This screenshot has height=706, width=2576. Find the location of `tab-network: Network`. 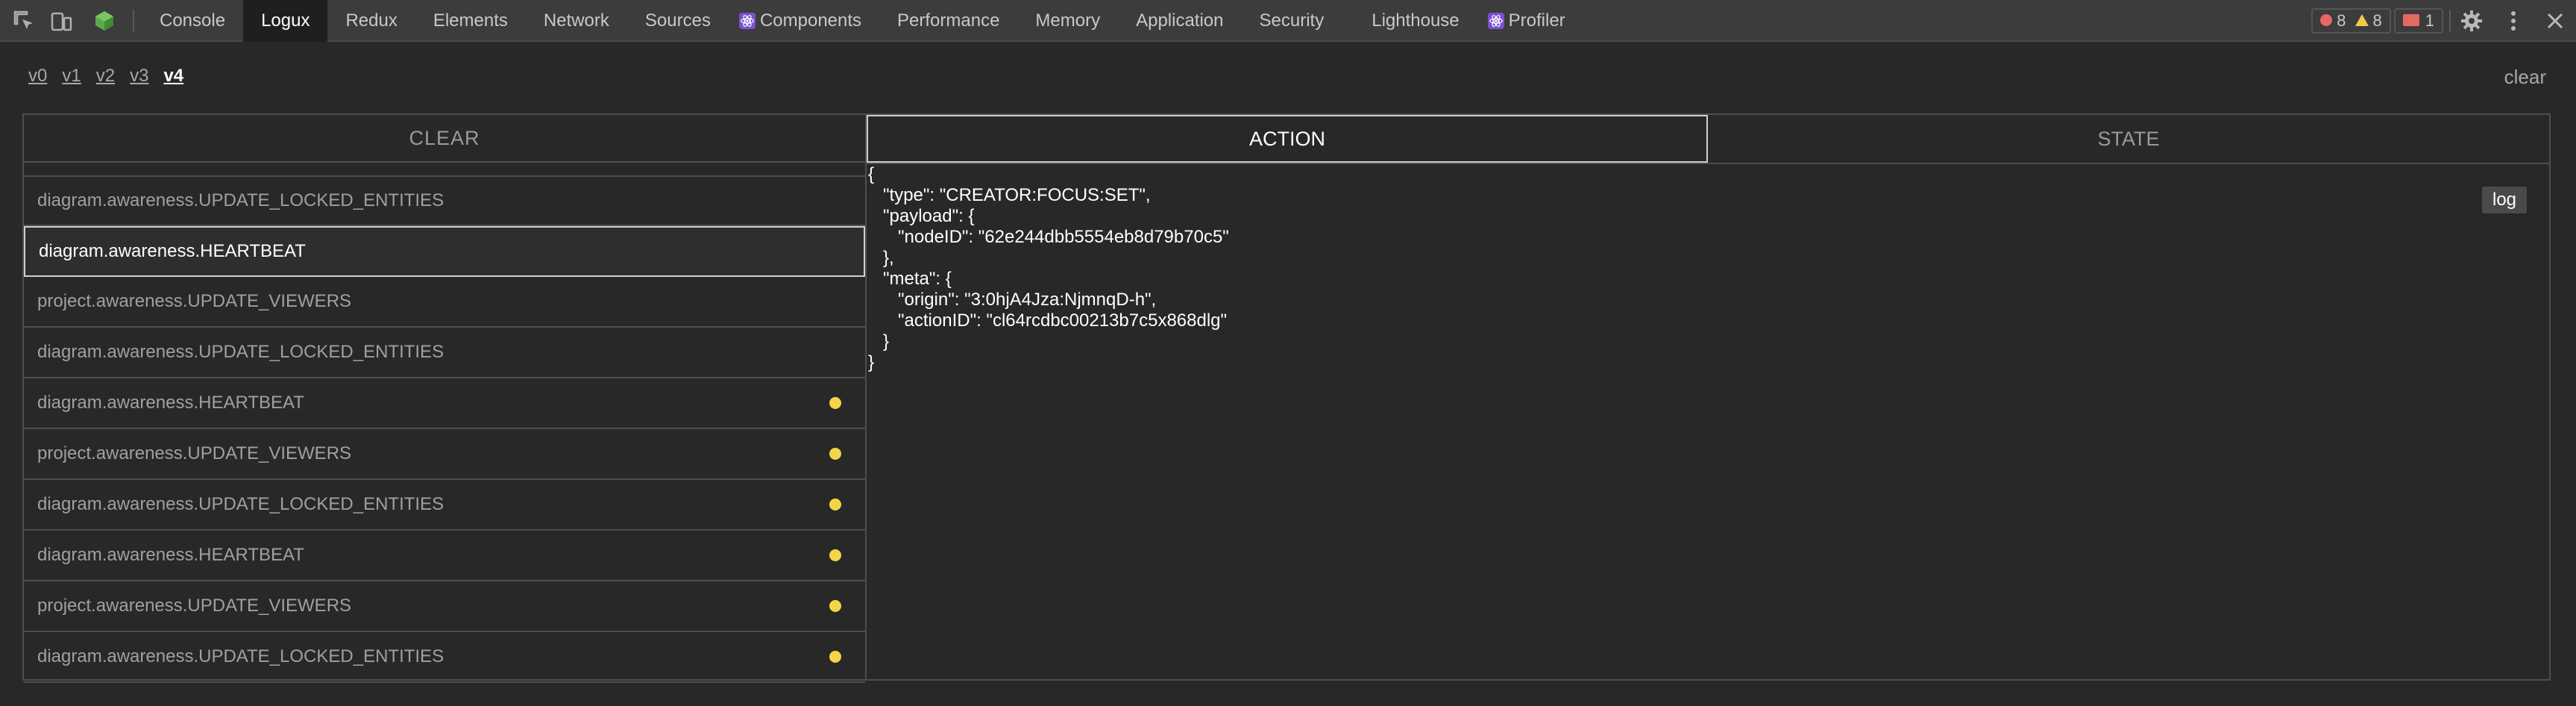

tab-network: Network is located at coordinates (577, 21).